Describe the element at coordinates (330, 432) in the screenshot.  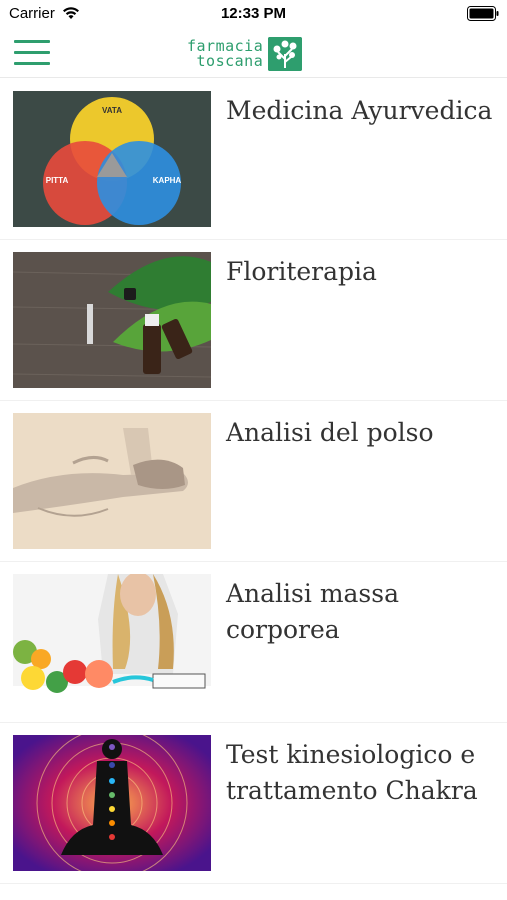
I see `list-item-title: Analisi del polso` at that location.